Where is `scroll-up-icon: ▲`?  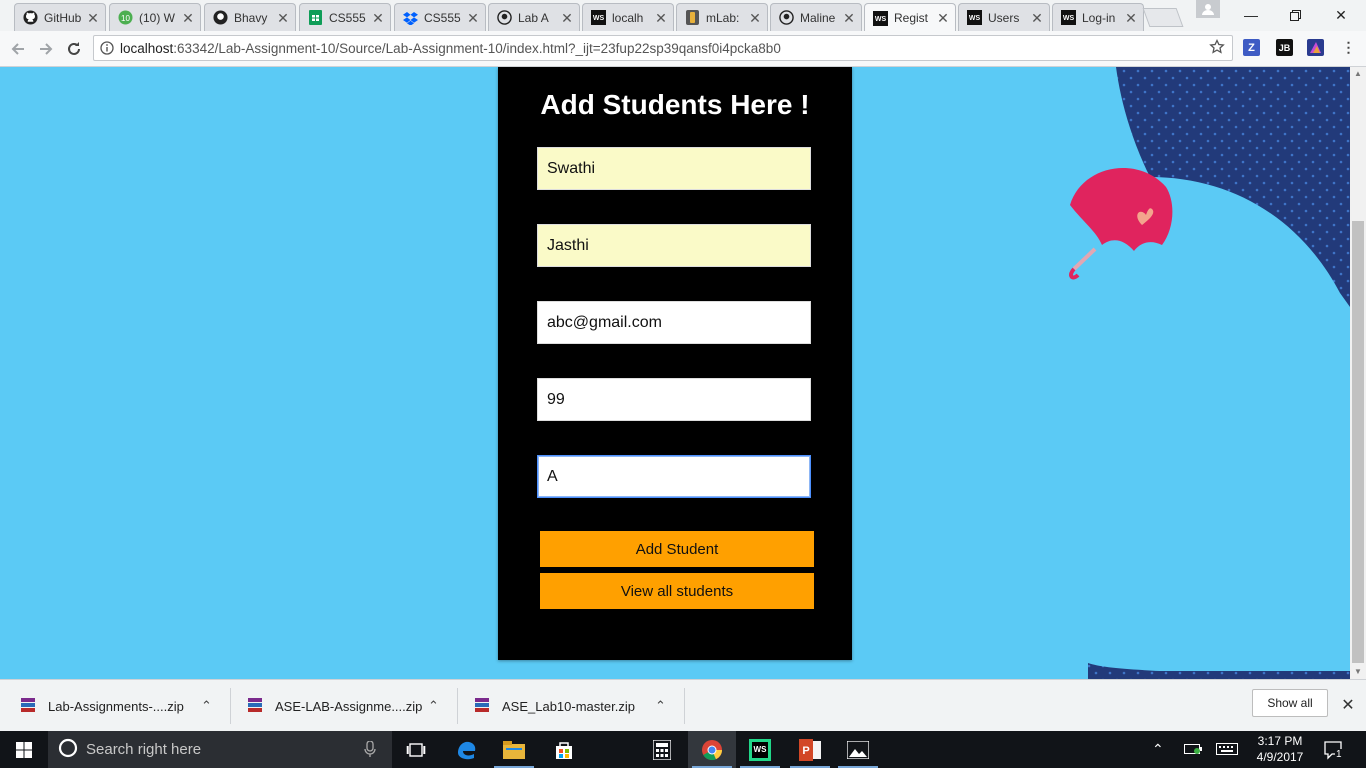 scroll-up-icon: ▲ is located at coordinates (1358, 74).